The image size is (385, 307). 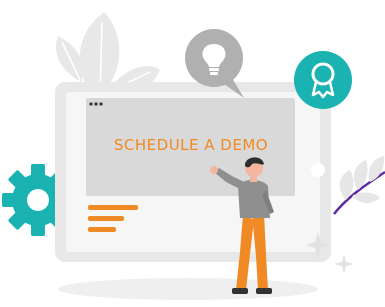 What do you see at coordinates (188, 289) in the screenshot?
I see `ground-shadow` at bounding box center [188, 289].